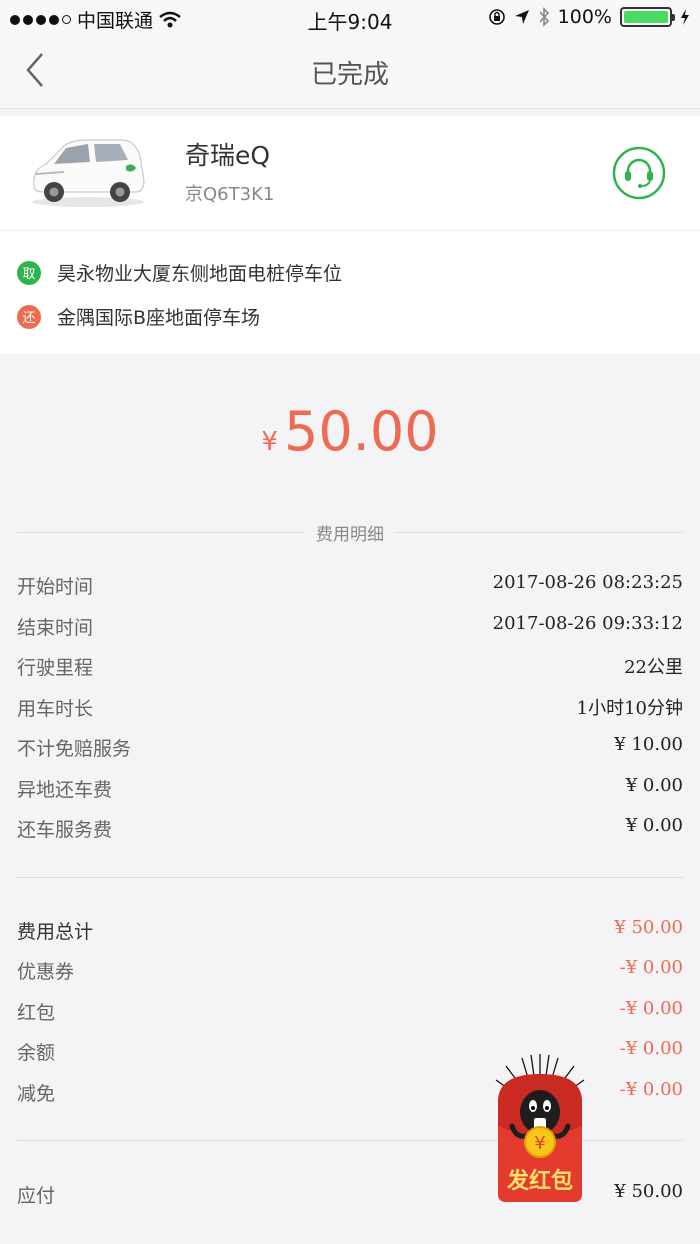 Image resolution: width=700 pixels, height=1244 pixels. What do you see at coordinates (74, 749) in the screenshot?
I see `fee-label: 不计免赔服务` at bounding box center [74, 749].